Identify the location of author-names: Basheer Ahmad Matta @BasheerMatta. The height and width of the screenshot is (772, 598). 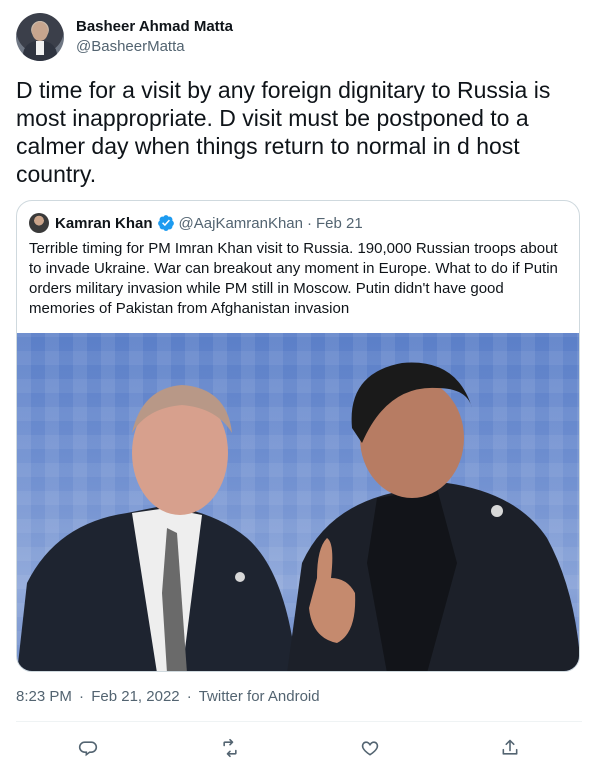
(154, 37).